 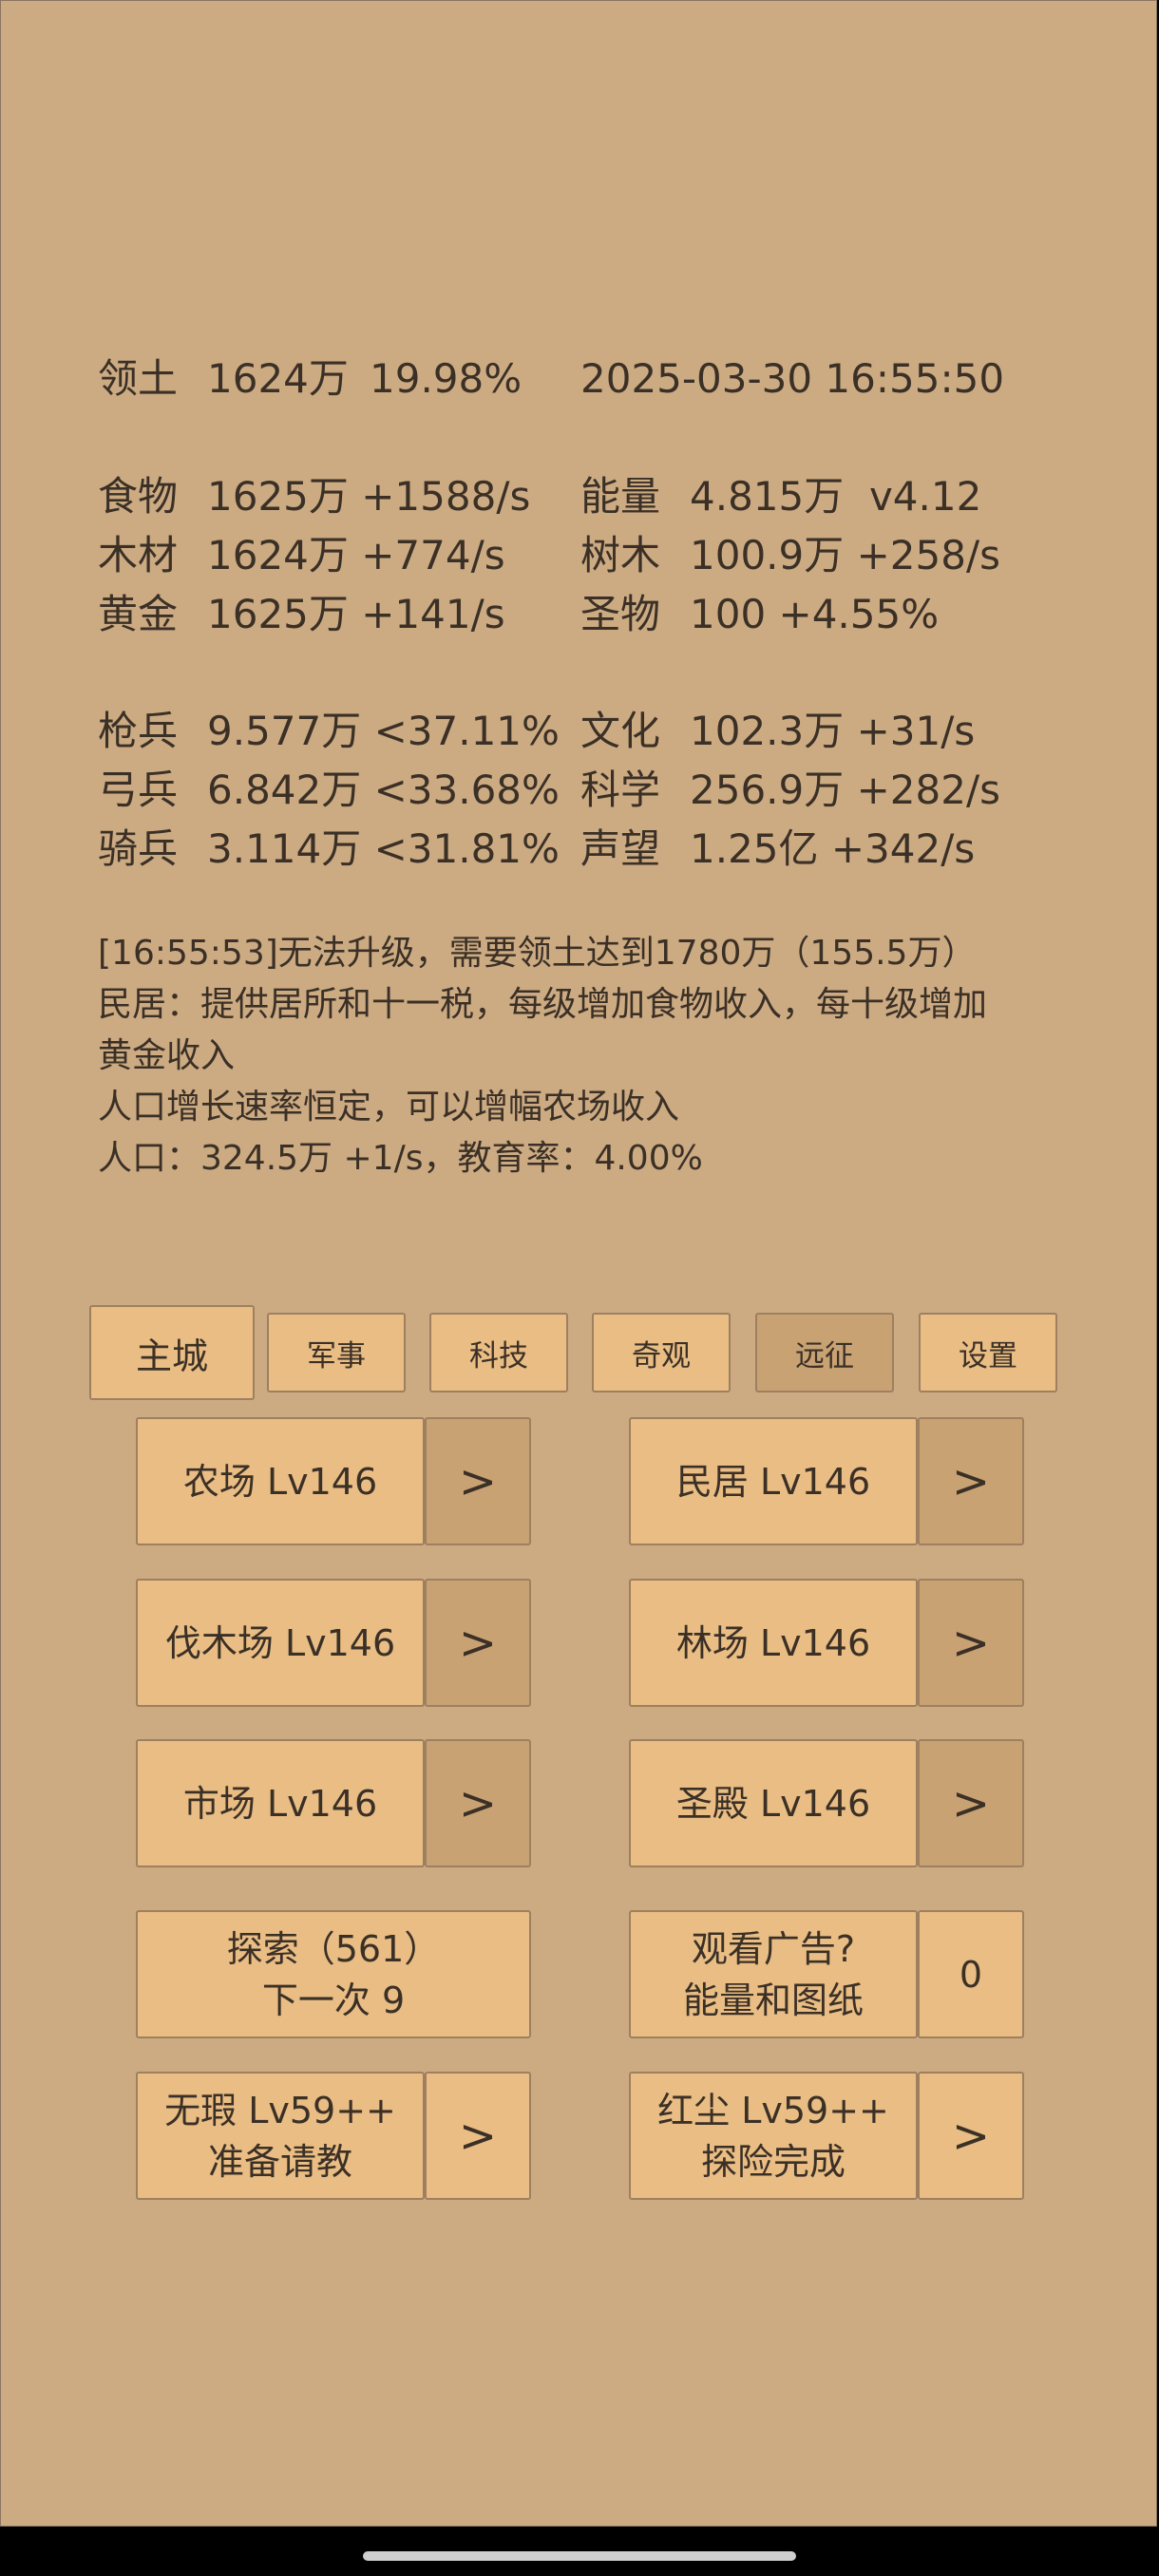 What do you see at coordinates (138, 614) in the screenshot?
I see `gold-label: 黄金` at bounding box center [138, 614].